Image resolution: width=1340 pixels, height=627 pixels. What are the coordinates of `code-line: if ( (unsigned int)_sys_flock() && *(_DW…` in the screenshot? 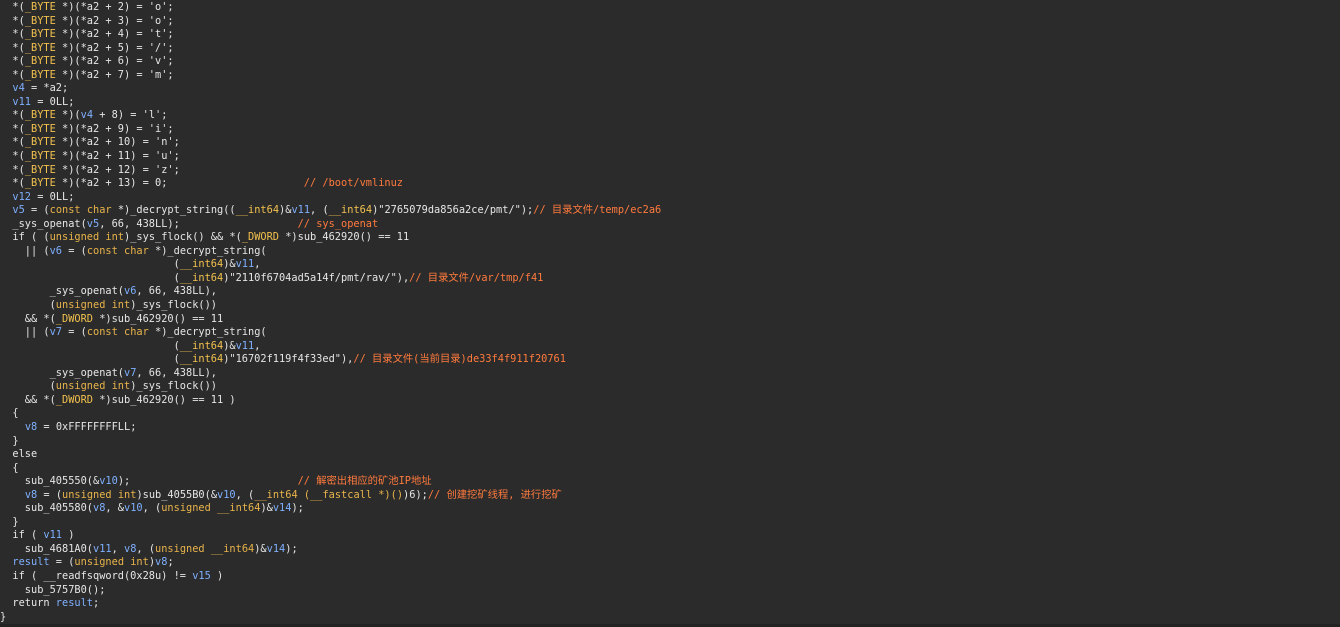 It's located at (670, 238).